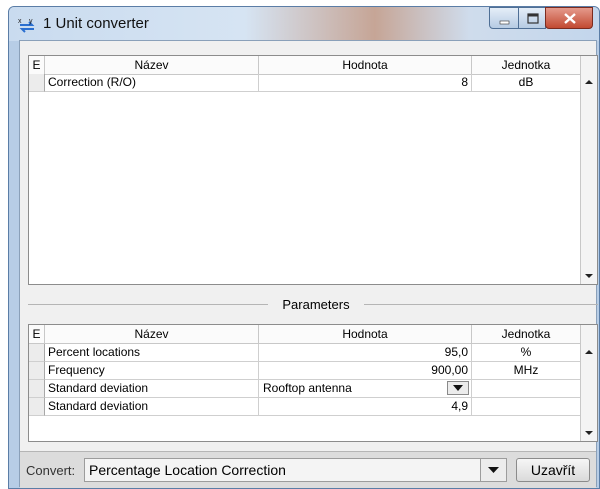 The width and height of the screenshot is (600, 489). I want to click on row-name: Correction (R/O), so click(152, 83).